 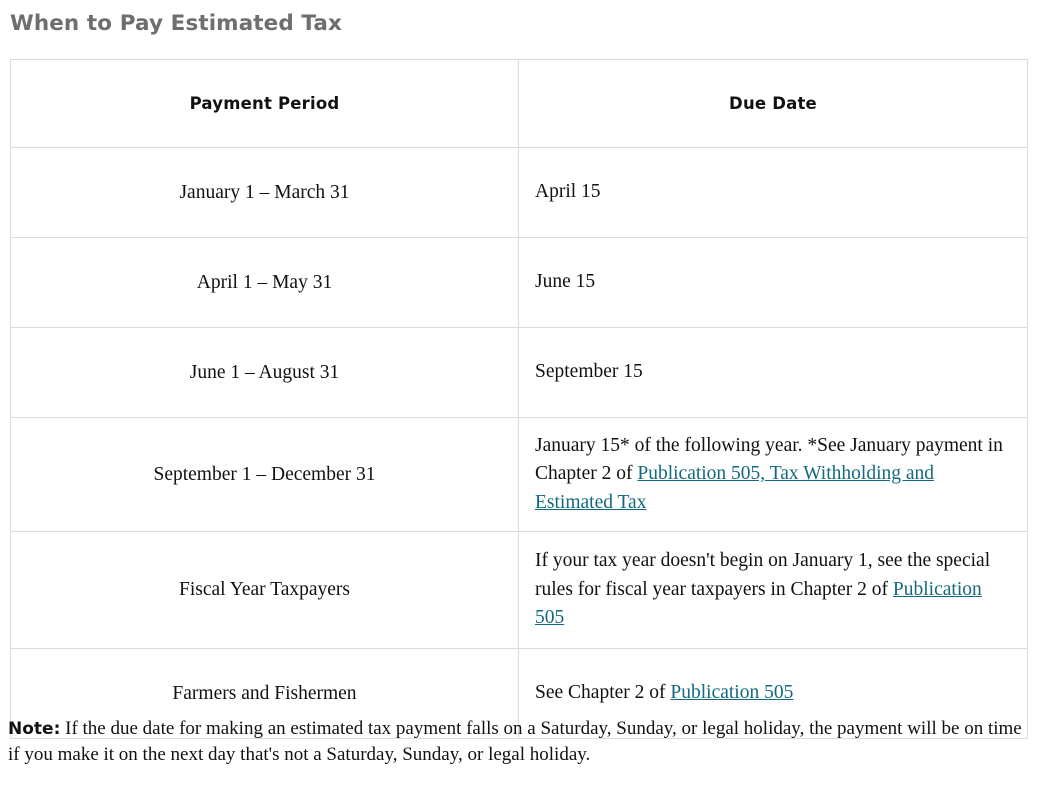 What do you see at coordinates (34, 729) in the screenshot?
I see `note-label: Note:` at bounding box center [34, 729].